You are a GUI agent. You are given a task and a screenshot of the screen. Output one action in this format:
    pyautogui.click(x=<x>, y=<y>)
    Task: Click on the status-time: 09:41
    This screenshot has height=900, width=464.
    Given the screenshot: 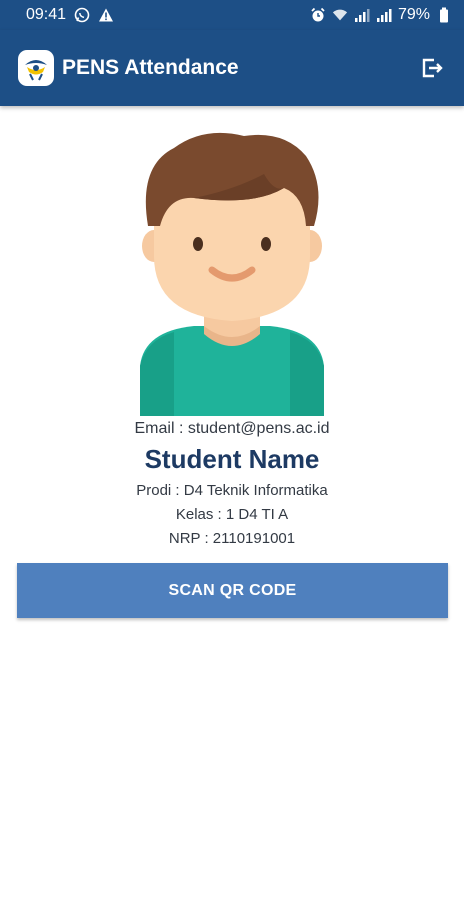 What is the action you would take?
    pyautogui.click(x=46, y=14)
    